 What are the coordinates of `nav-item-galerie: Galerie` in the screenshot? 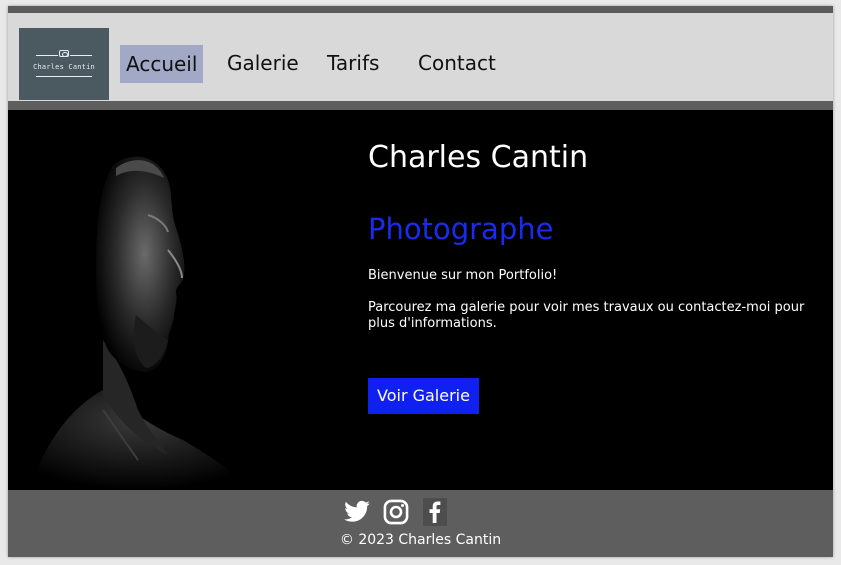 It's located at (263, 63).